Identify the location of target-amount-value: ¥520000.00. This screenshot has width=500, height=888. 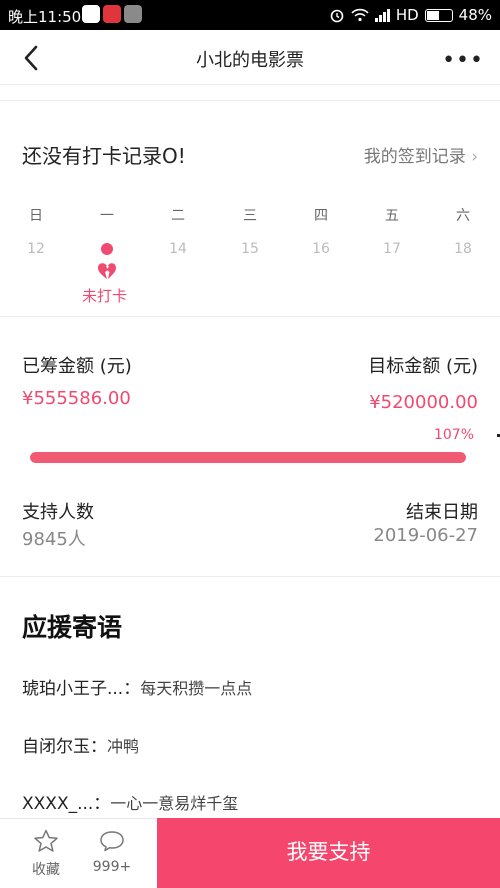
(423, 402).